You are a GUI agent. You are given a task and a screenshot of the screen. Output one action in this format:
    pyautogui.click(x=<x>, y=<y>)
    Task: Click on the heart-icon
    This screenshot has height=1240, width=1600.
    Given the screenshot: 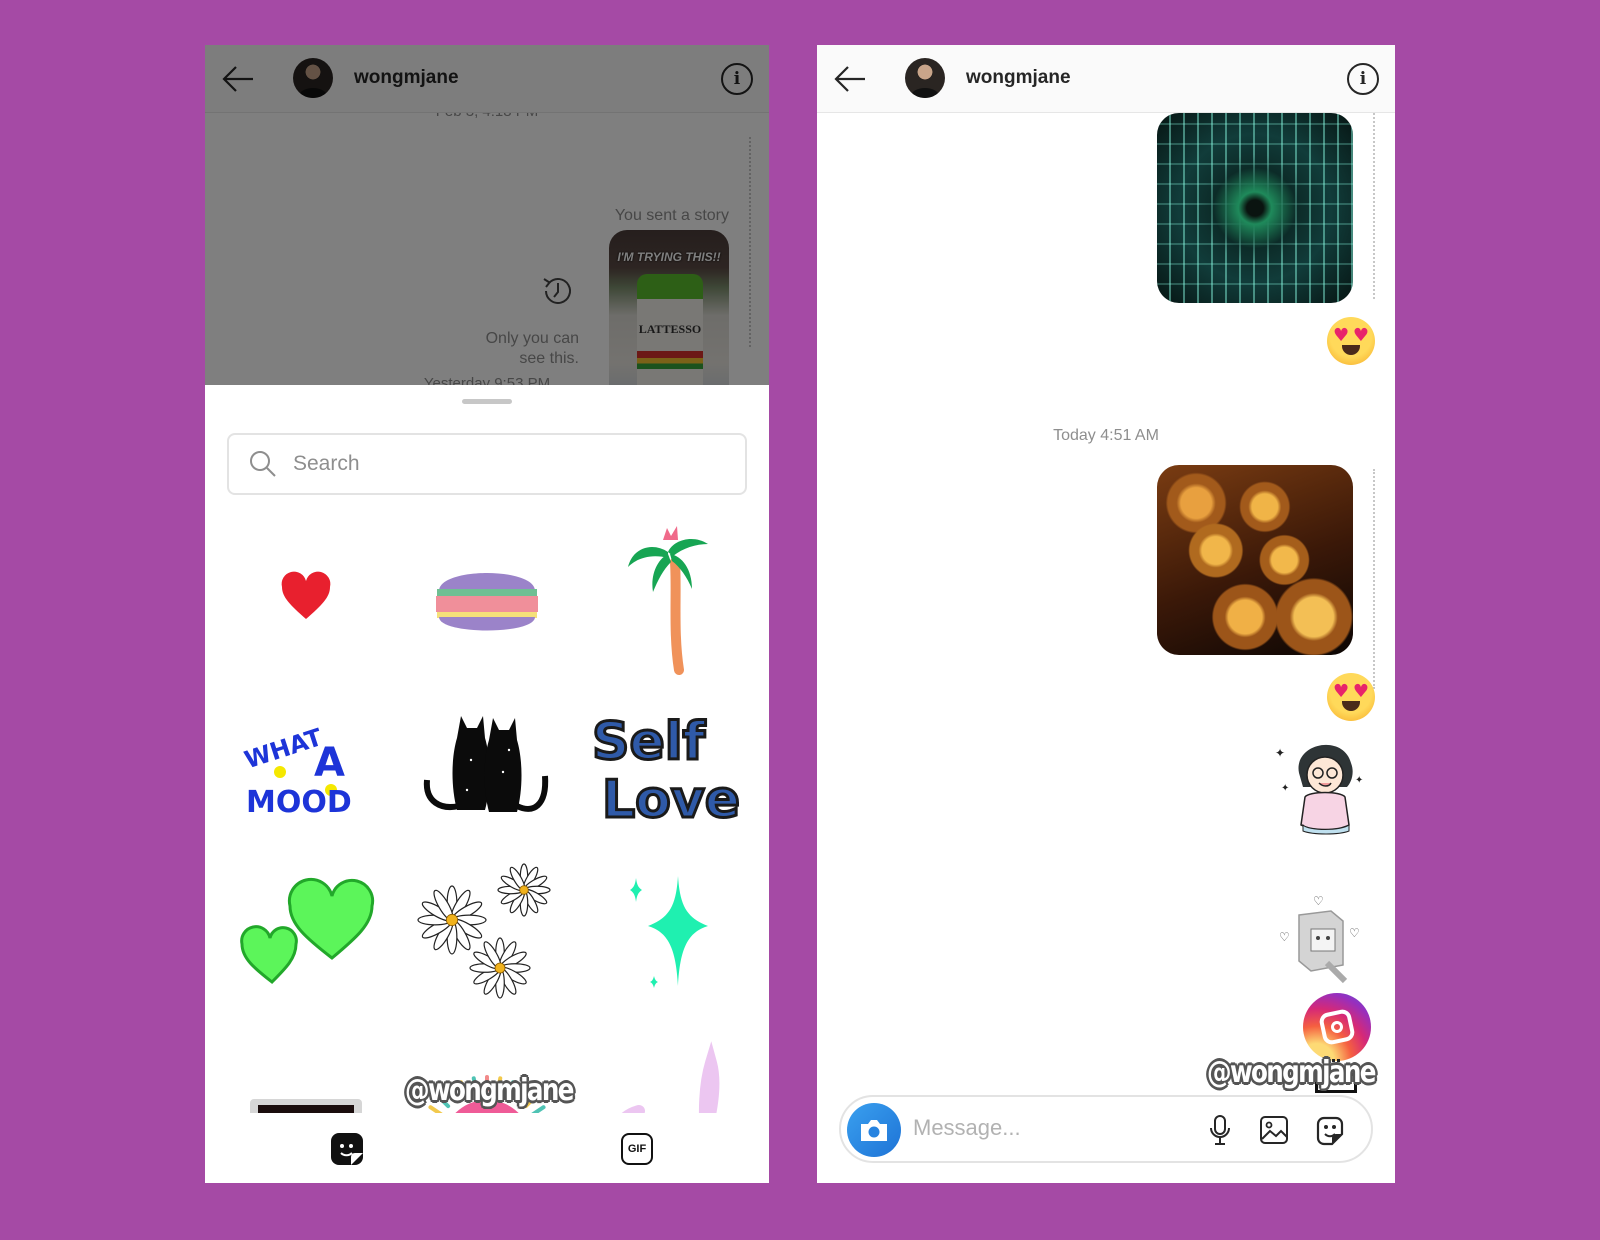 What is the action you would take?
    pyautogui.click(x=306, y=595)
    